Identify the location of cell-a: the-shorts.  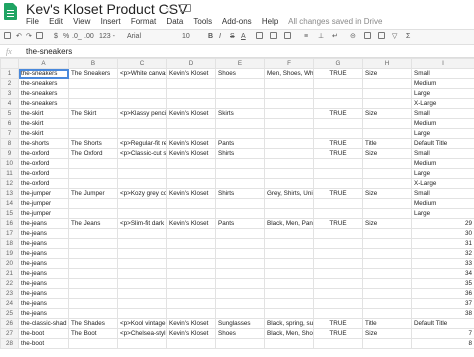
(43, 143).